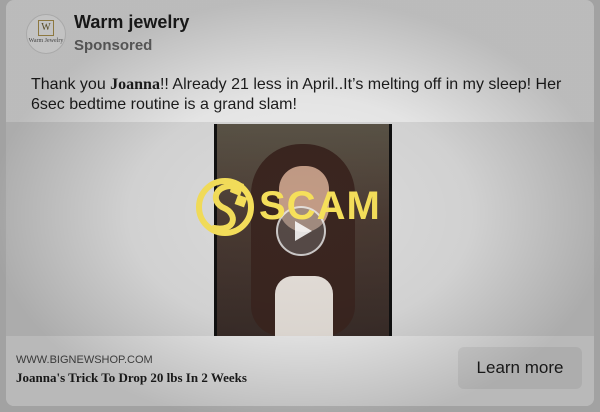 Image resolution: width=600 pixels, height=412 pixels. What do you see at coordinates (320, 206) in the screenshot?
I see `scam-badge-text: SCAM` at bounding box center [320, 206].